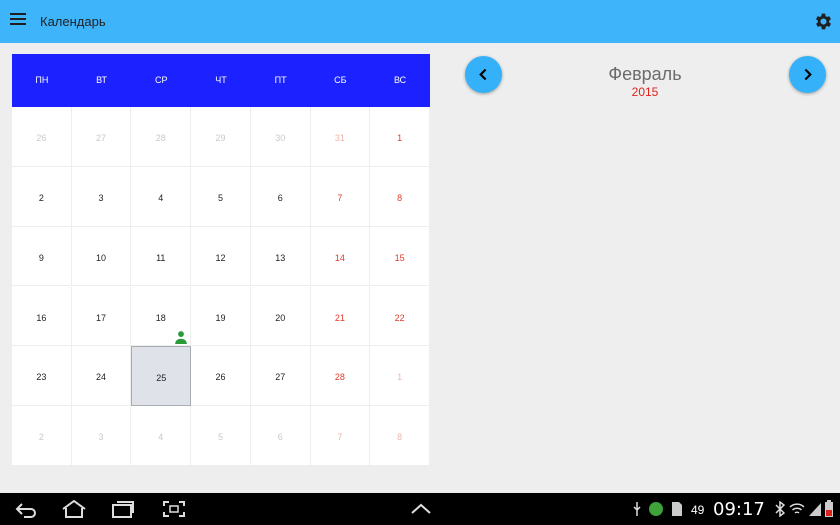  I want to click on weekday-label: ПТ, so click(280, 80).